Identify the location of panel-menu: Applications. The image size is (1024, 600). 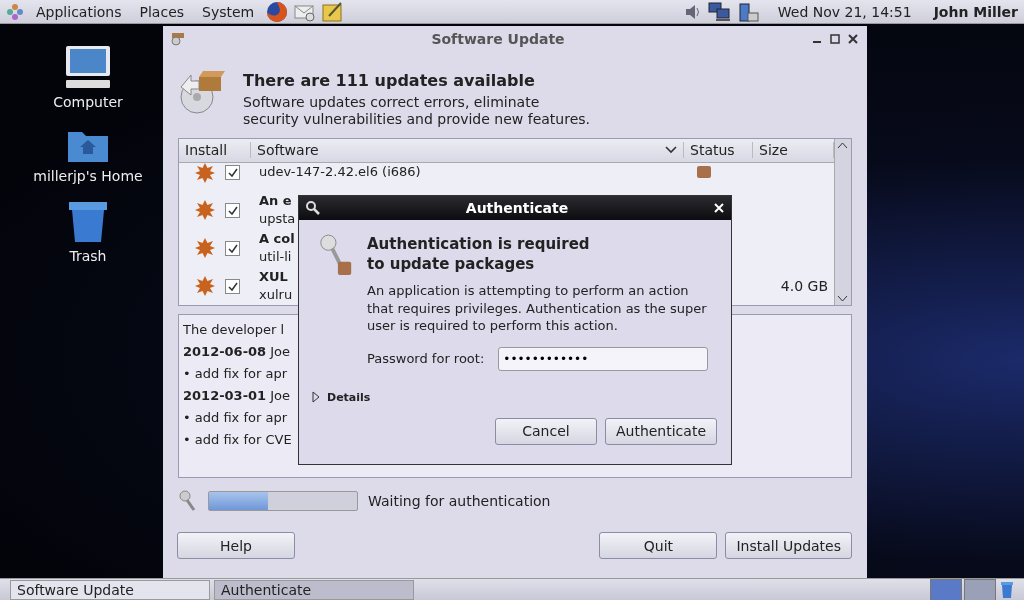
(79, 11).